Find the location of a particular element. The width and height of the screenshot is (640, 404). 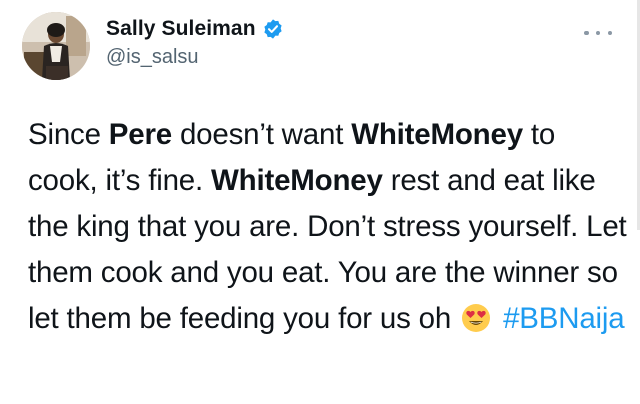

text-segment: doesn’t want is located at coordinates (261, 134).